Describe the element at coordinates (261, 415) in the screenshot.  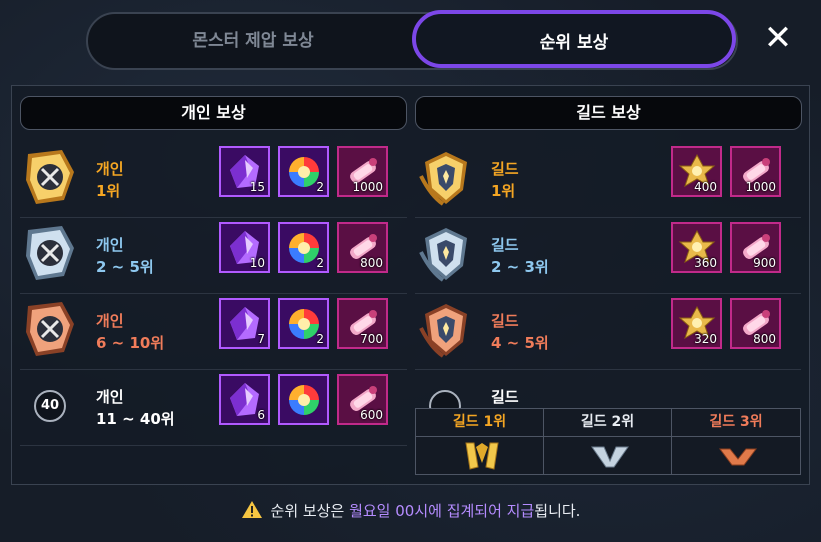
I see `item-quantity: 6` at that location.